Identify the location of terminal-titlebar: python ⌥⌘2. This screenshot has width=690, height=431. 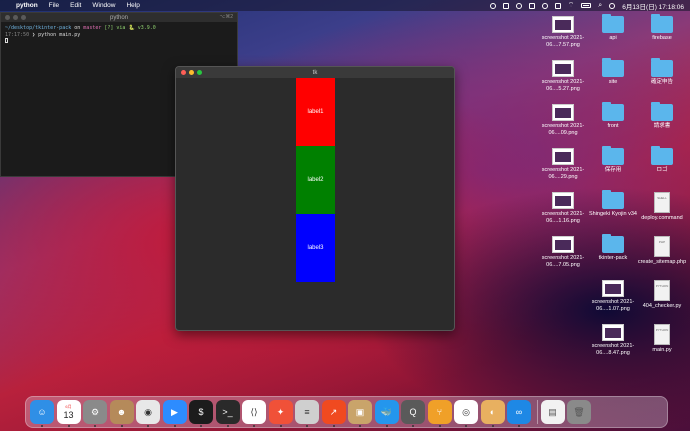
(119, 17).